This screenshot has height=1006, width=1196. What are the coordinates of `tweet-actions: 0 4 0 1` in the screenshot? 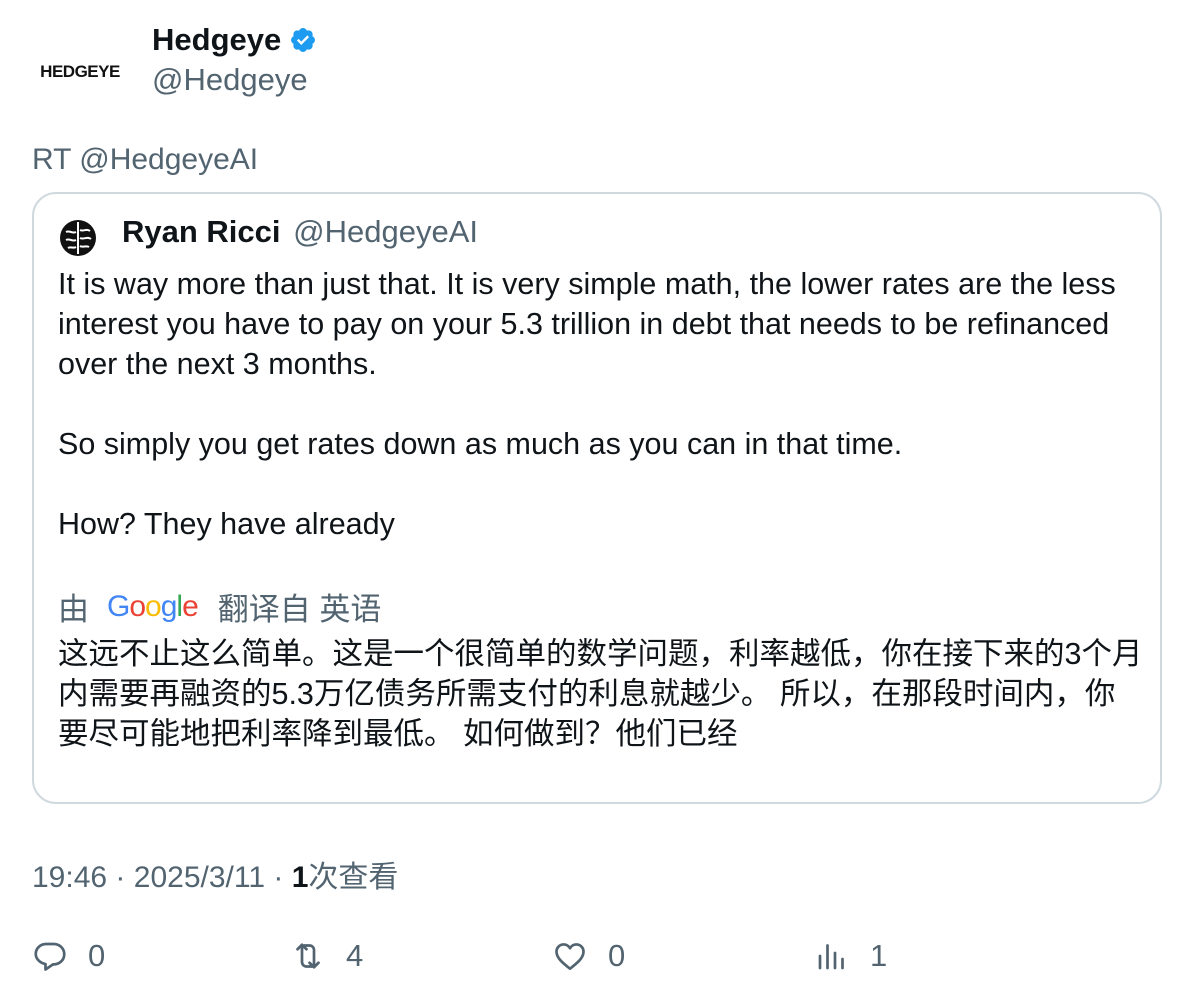 It's located at (597, 962).